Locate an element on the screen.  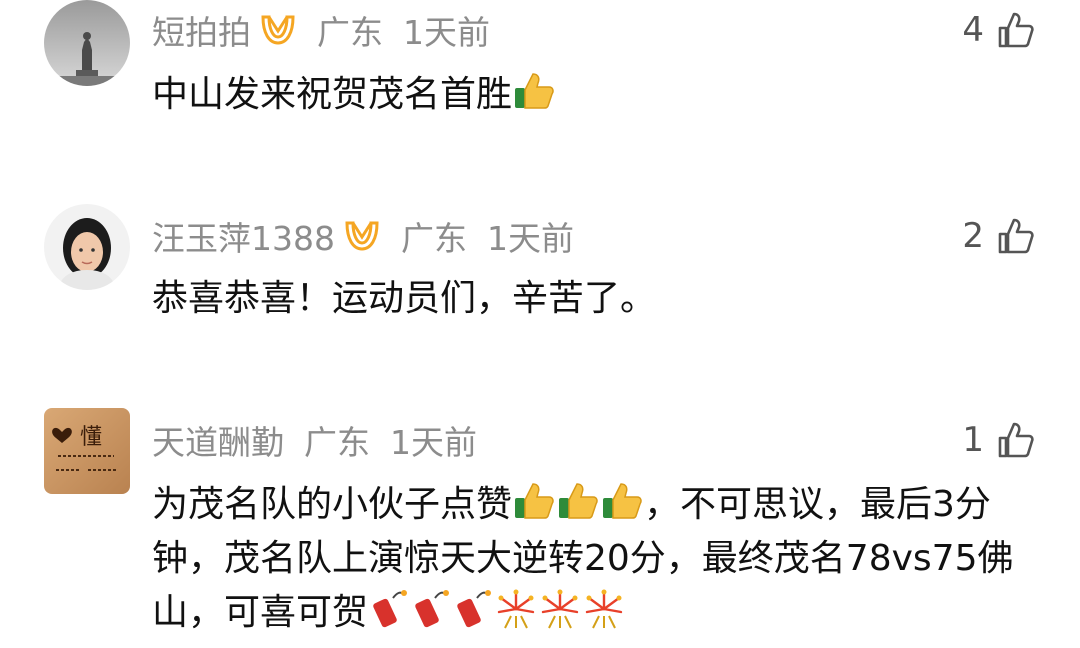
comment-header: 短拍拍 广东 1天前 is located at coordinates (321, 31).